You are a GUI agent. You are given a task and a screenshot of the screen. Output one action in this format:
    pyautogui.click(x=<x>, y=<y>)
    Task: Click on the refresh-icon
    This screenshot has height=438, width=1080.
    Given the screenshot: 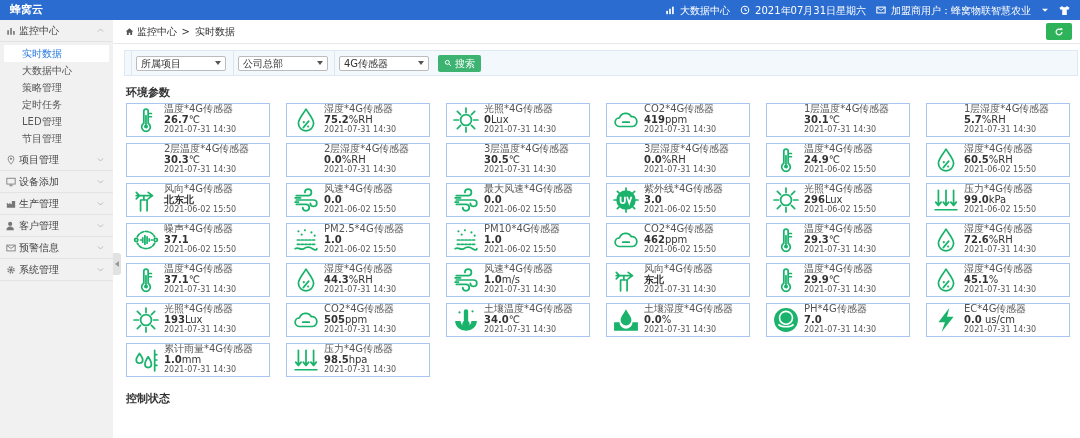 What is the action you would take?
    pyautogui.click(x=1059, y=31)
    